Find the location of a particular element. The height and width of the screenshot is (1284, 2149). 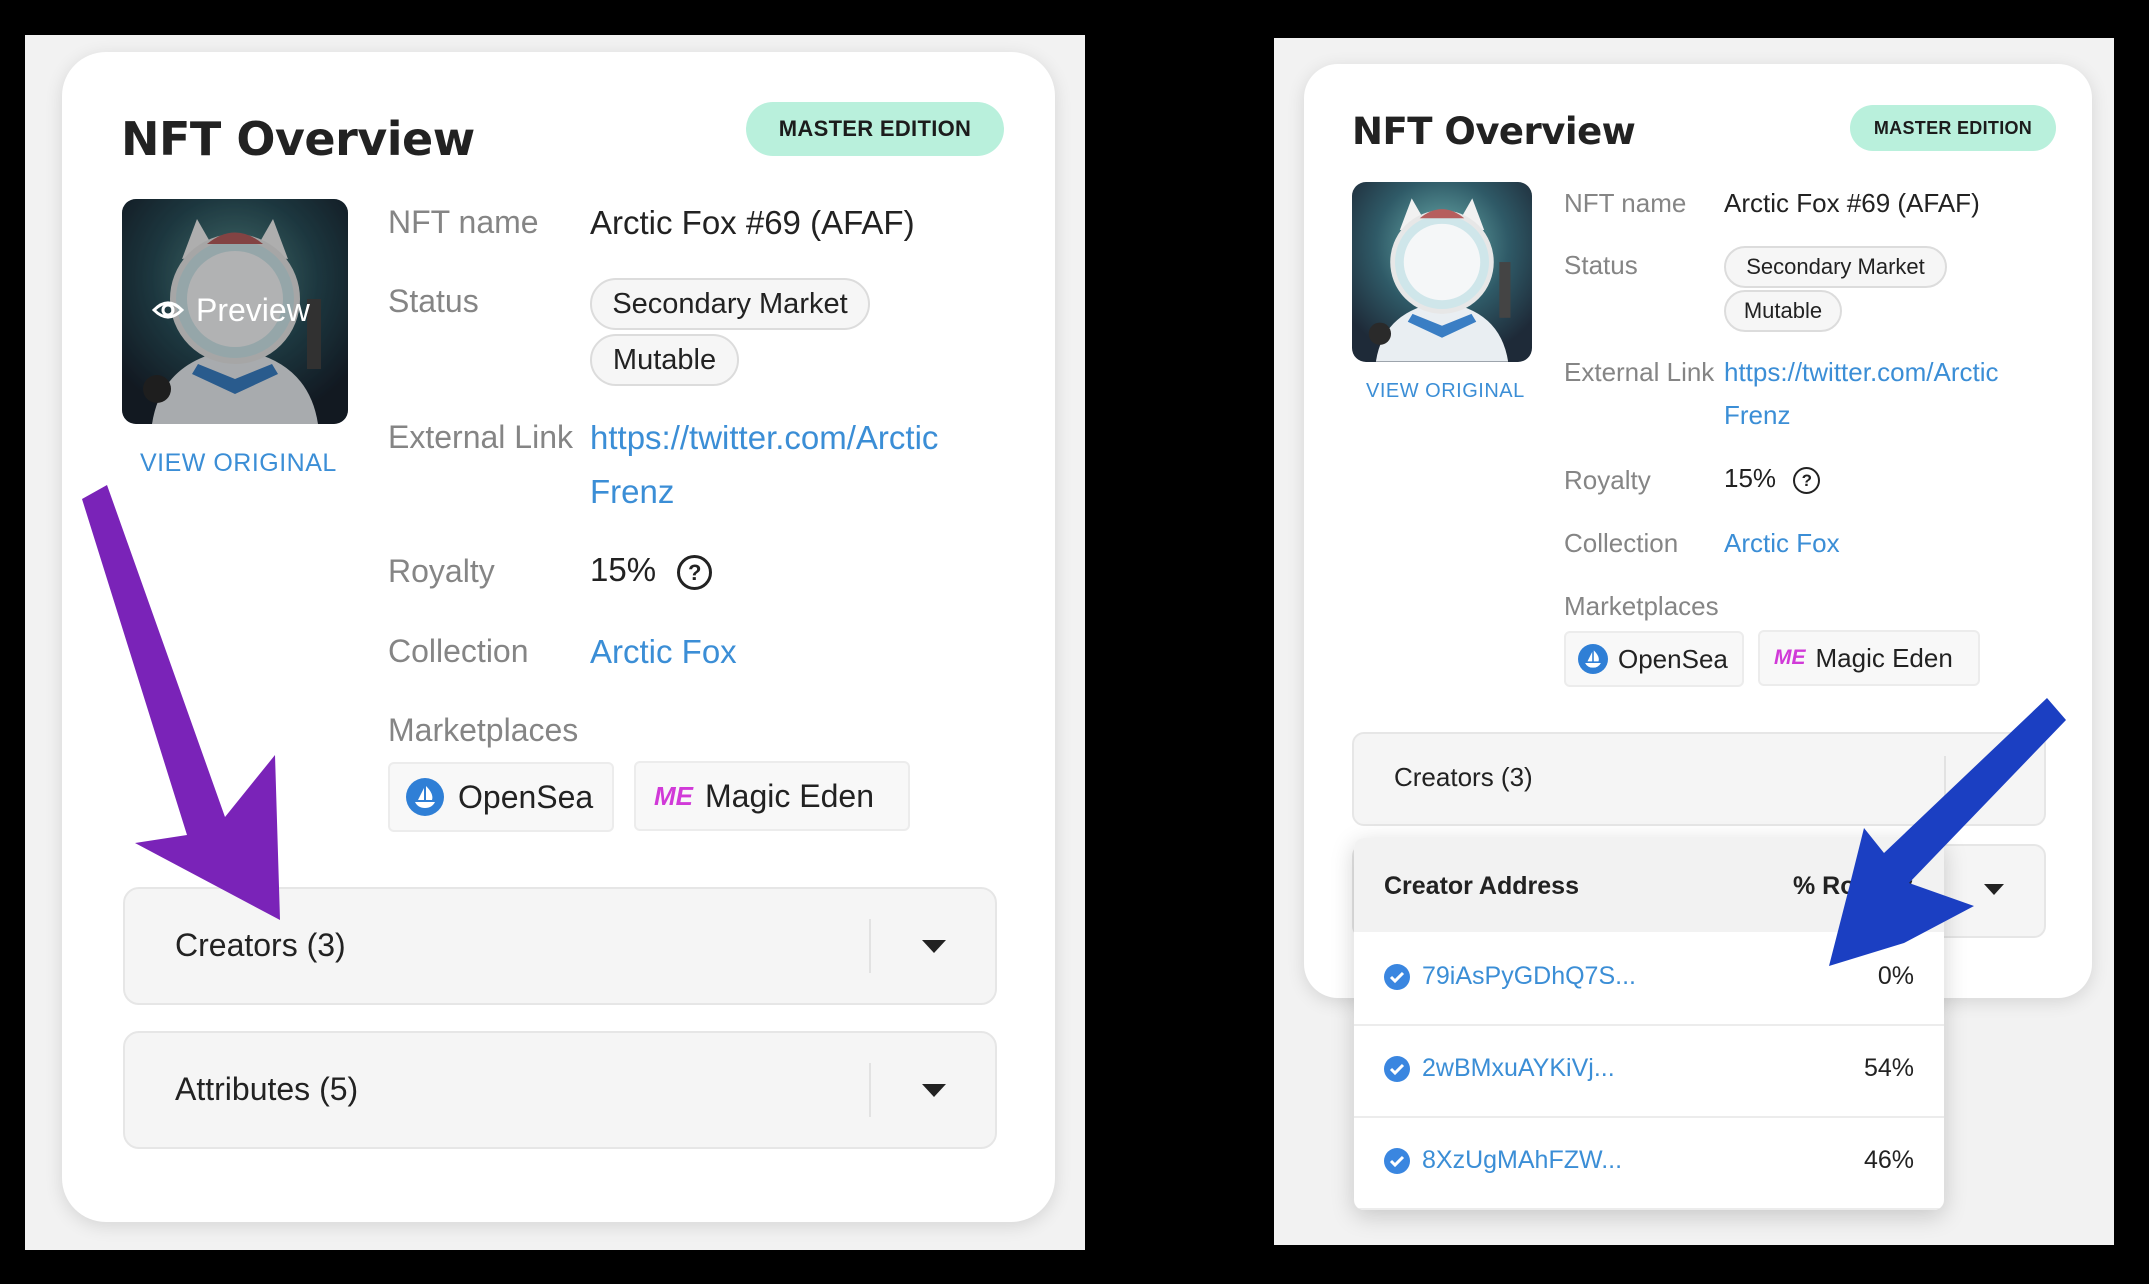

blue-arrow-annotation is located at coordinates (1947, 832).